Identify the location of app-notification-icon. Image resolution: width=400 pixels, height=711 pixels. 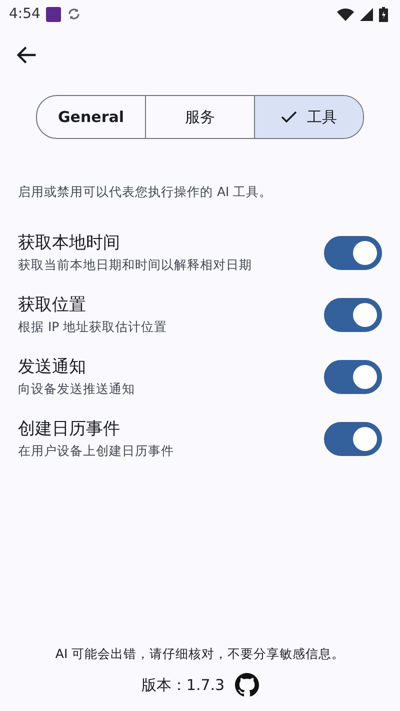
(54, 14).